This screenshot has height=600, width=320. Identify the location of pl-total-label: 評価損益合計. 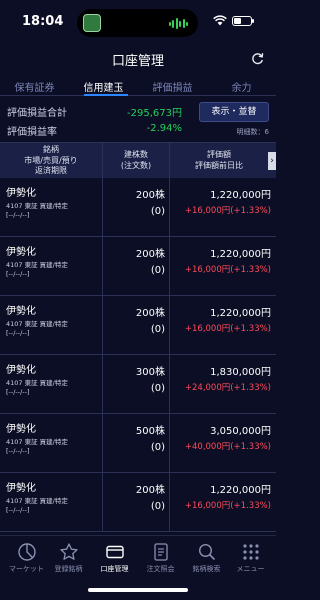
(37, 113).